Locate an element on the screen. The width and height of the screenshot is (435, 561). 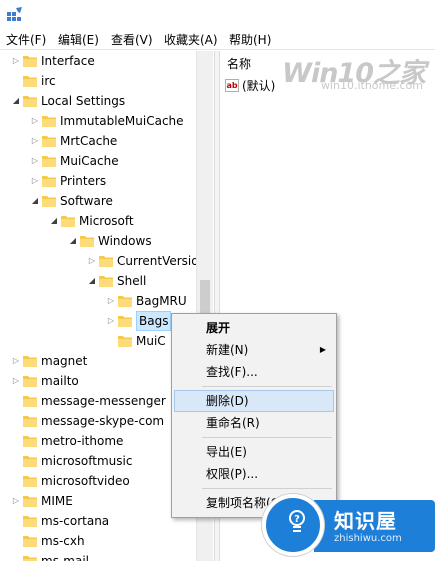
tree-row: metro-ithome is located at coordinates (98, 441).